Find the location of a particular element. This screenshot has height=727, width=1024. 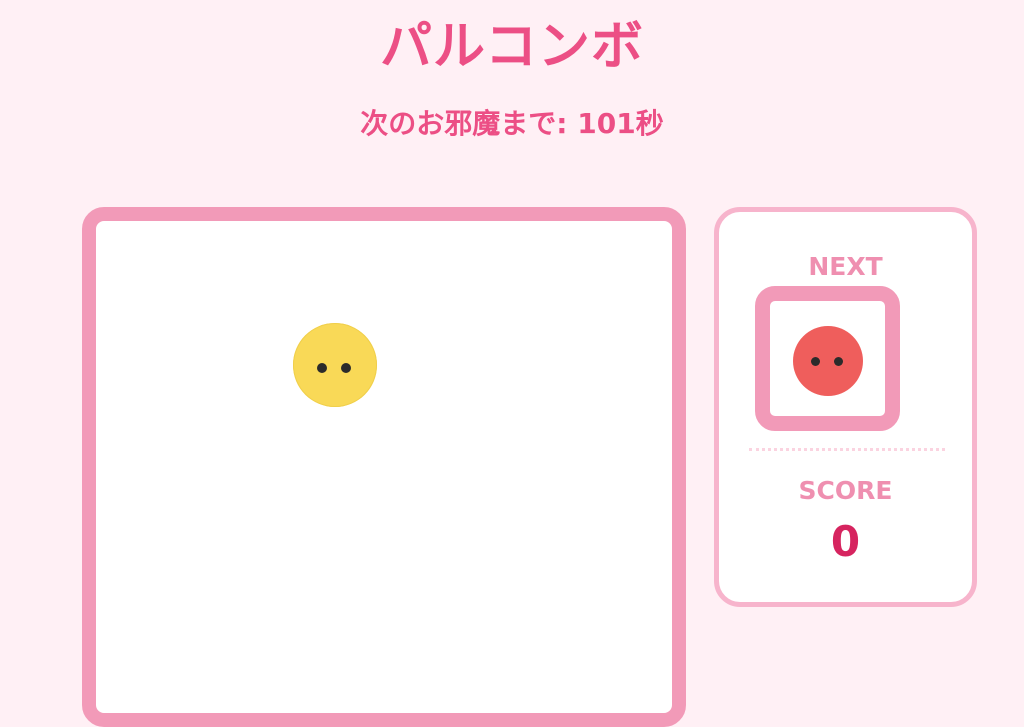

garbage-timer: 次のお邪魔まで: 101秒 is located at coordinates (512, 123).